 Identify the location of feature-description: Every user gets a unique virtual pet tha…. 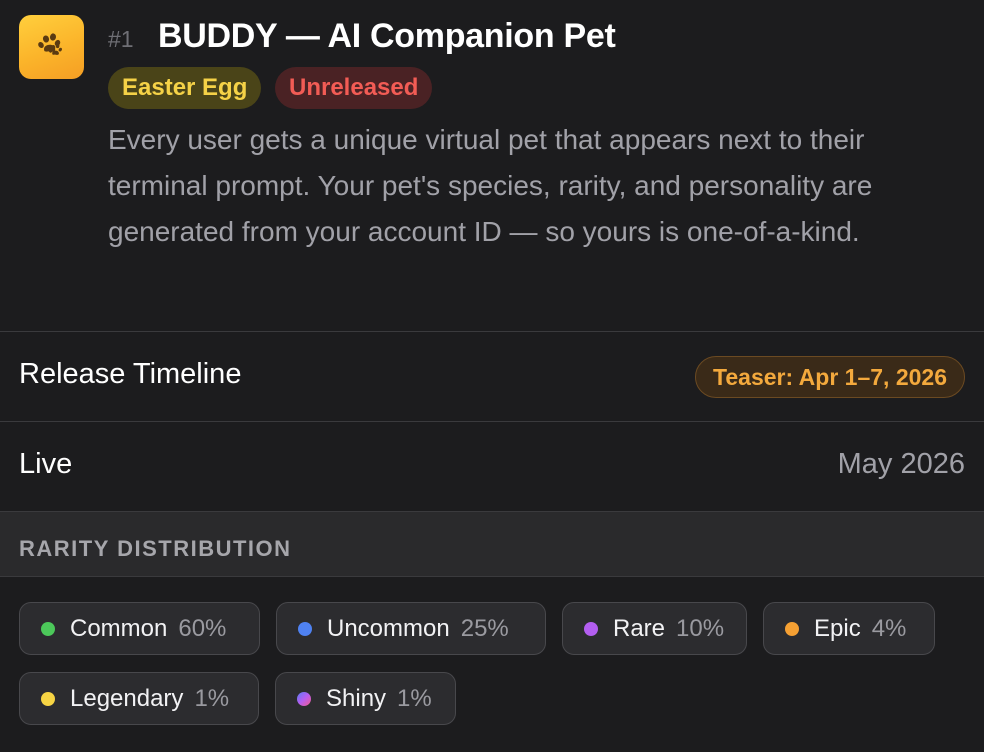
(490, 185).